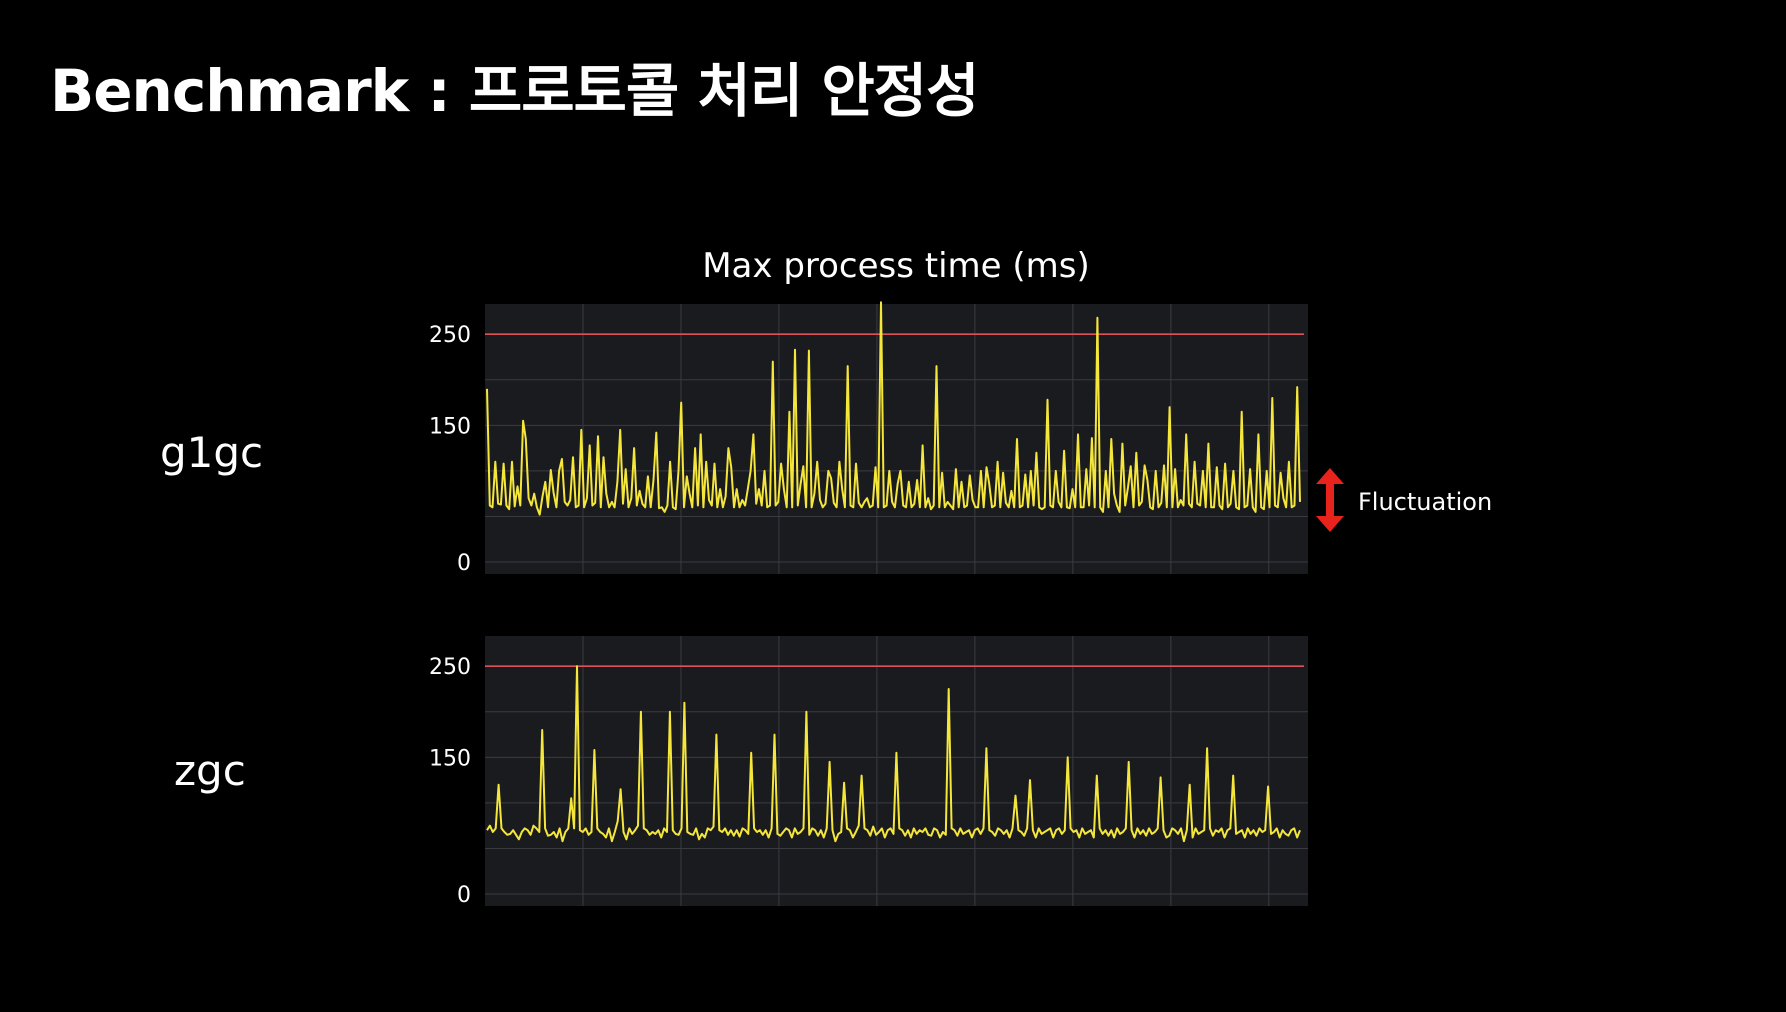  Describe the element at coordinates (210, 770) in the screenshot. I see `row-label-zgc: zgc` at that location.